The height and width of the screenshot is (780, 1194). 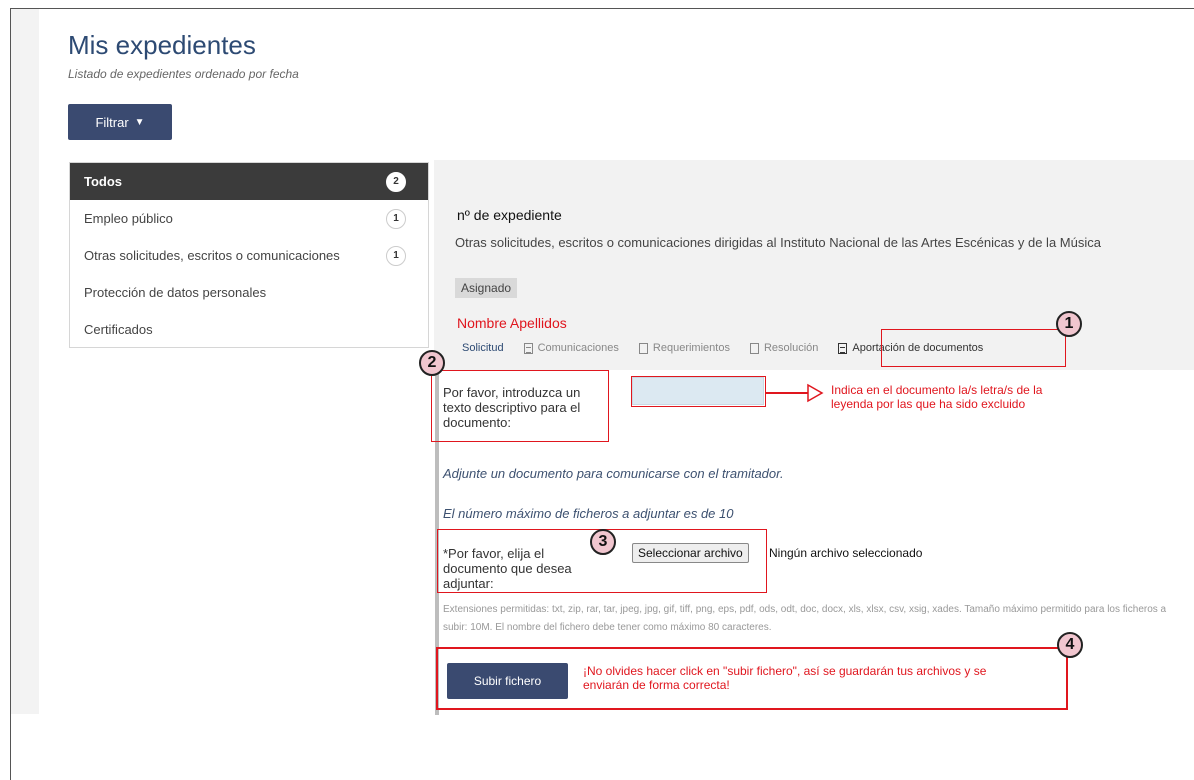 What do you see at coordinates (249, 181) in the screenshot?
I see `sidebar-item-todos: Todos 2` at bounding box center [249, 181].